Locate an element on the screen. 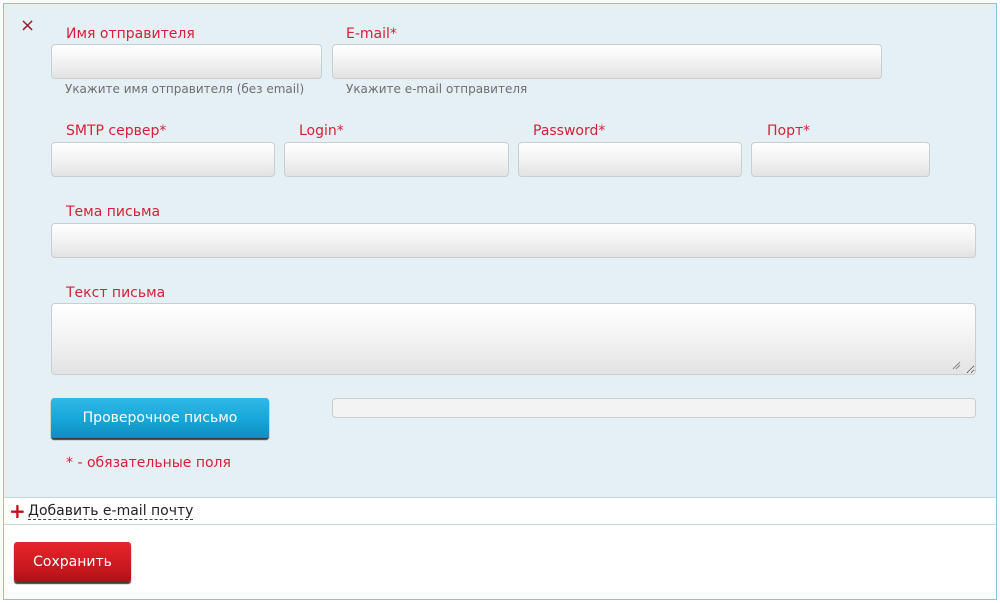 The height and width of the screenshot is (603, 1000). body-textarea is located at coordinates (513, 339).